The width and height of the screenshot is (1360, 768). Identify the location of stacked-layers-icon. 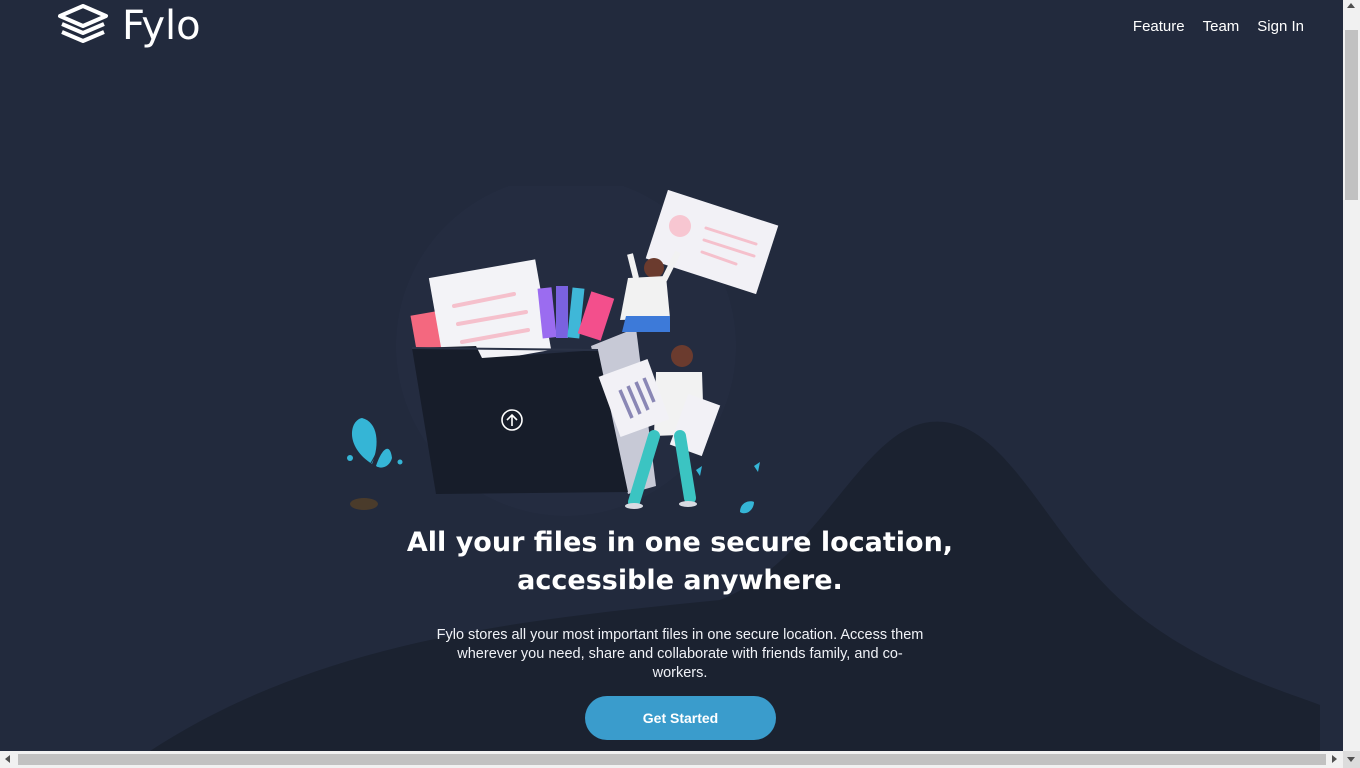
(83, 26).